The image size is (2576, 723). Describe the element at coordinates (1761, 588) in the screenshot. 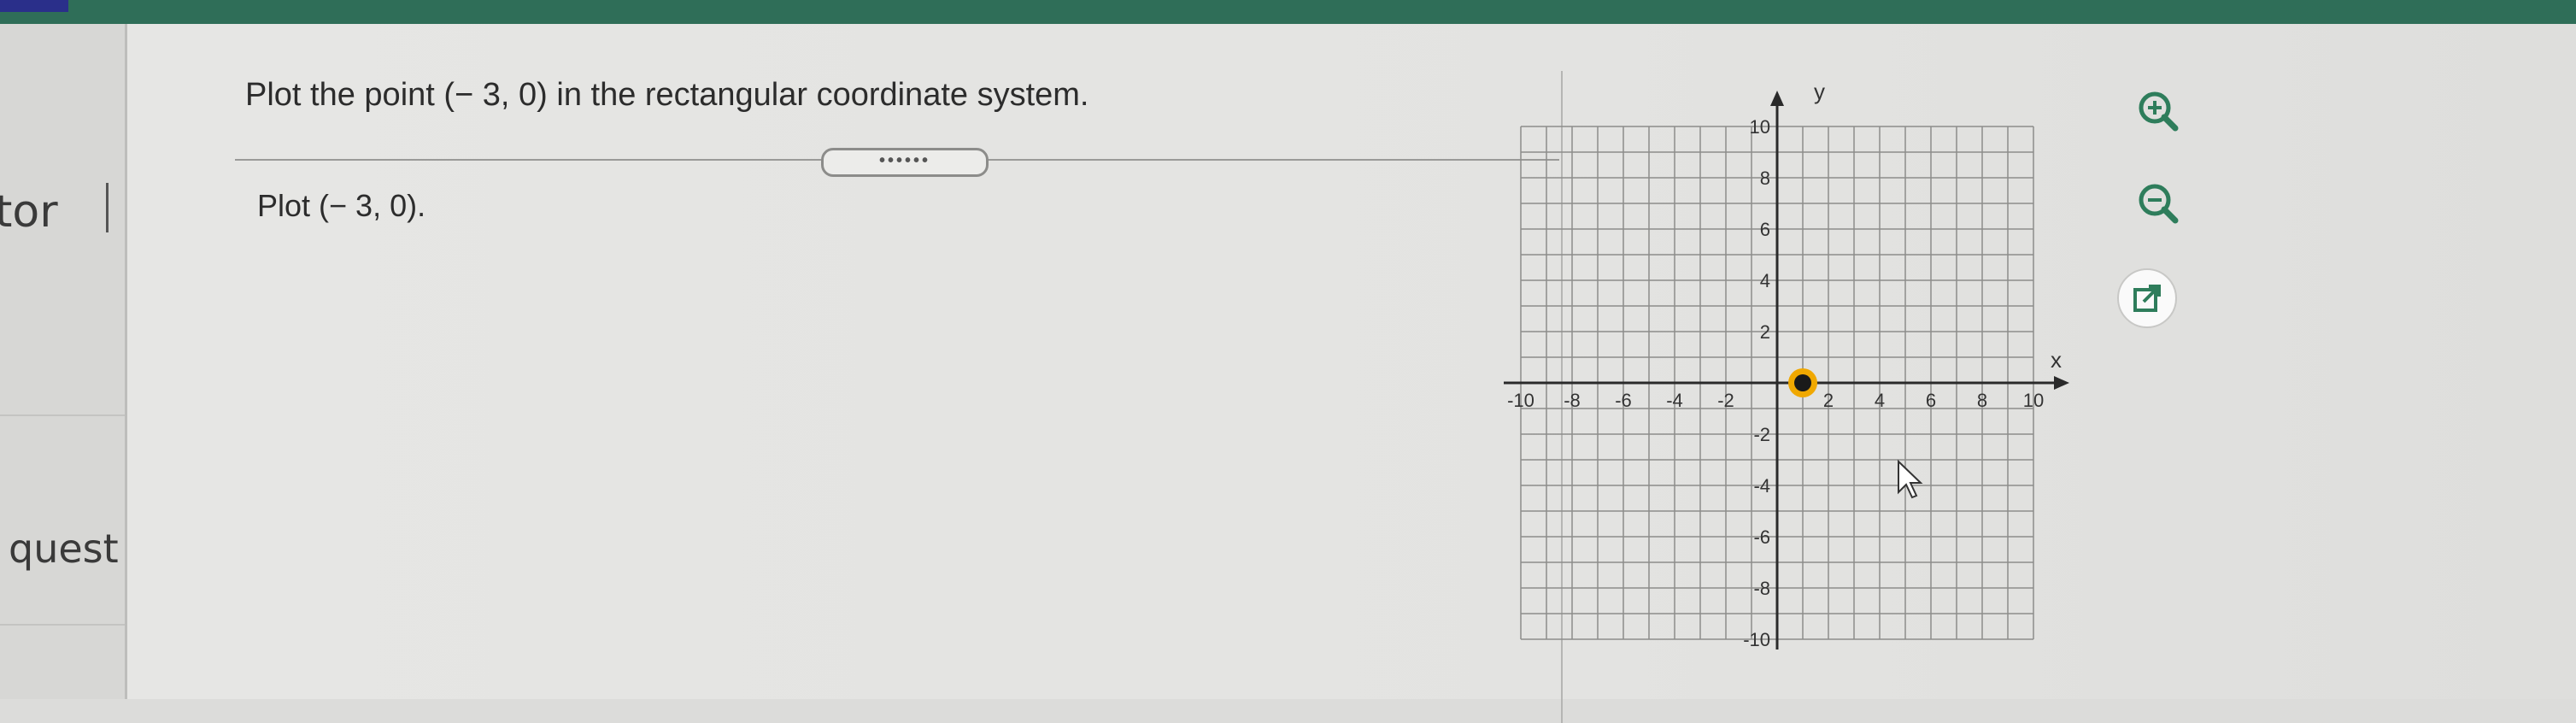

I see `y-tick-label: -8` at that location.